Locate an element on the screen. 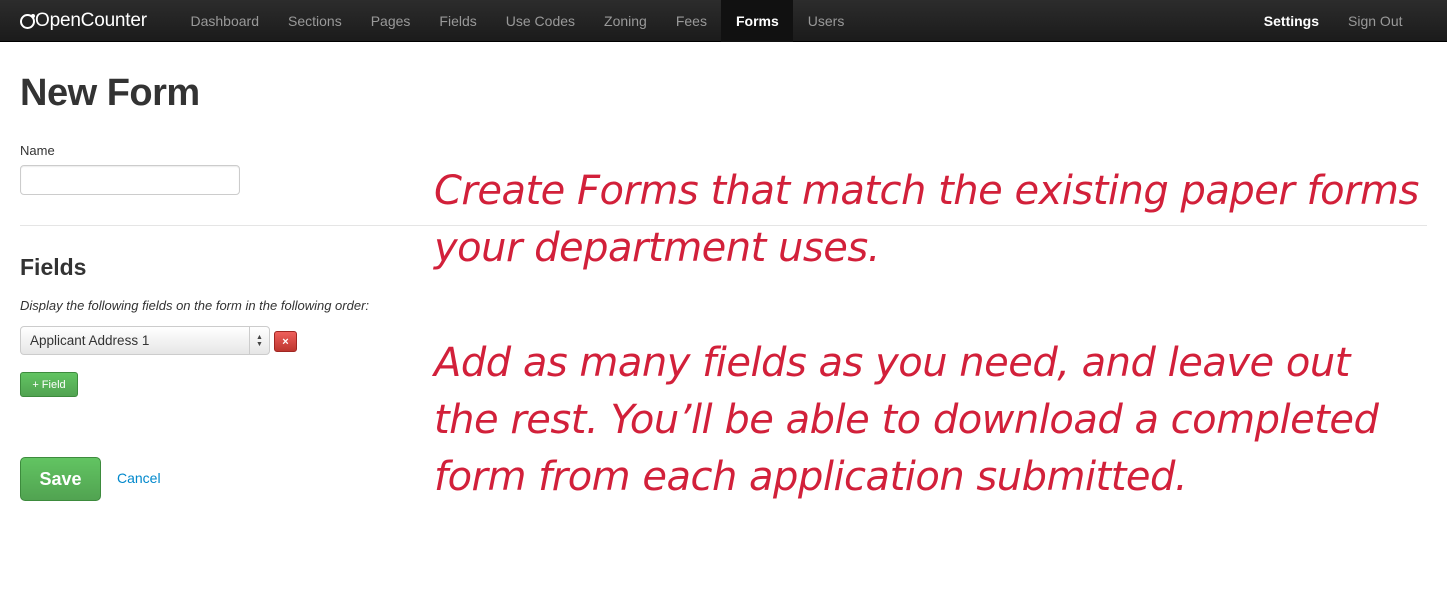 The height and width of the screenshot is (600, 1447). nav-item-sections: Sections is located at coordinates (315, 21).